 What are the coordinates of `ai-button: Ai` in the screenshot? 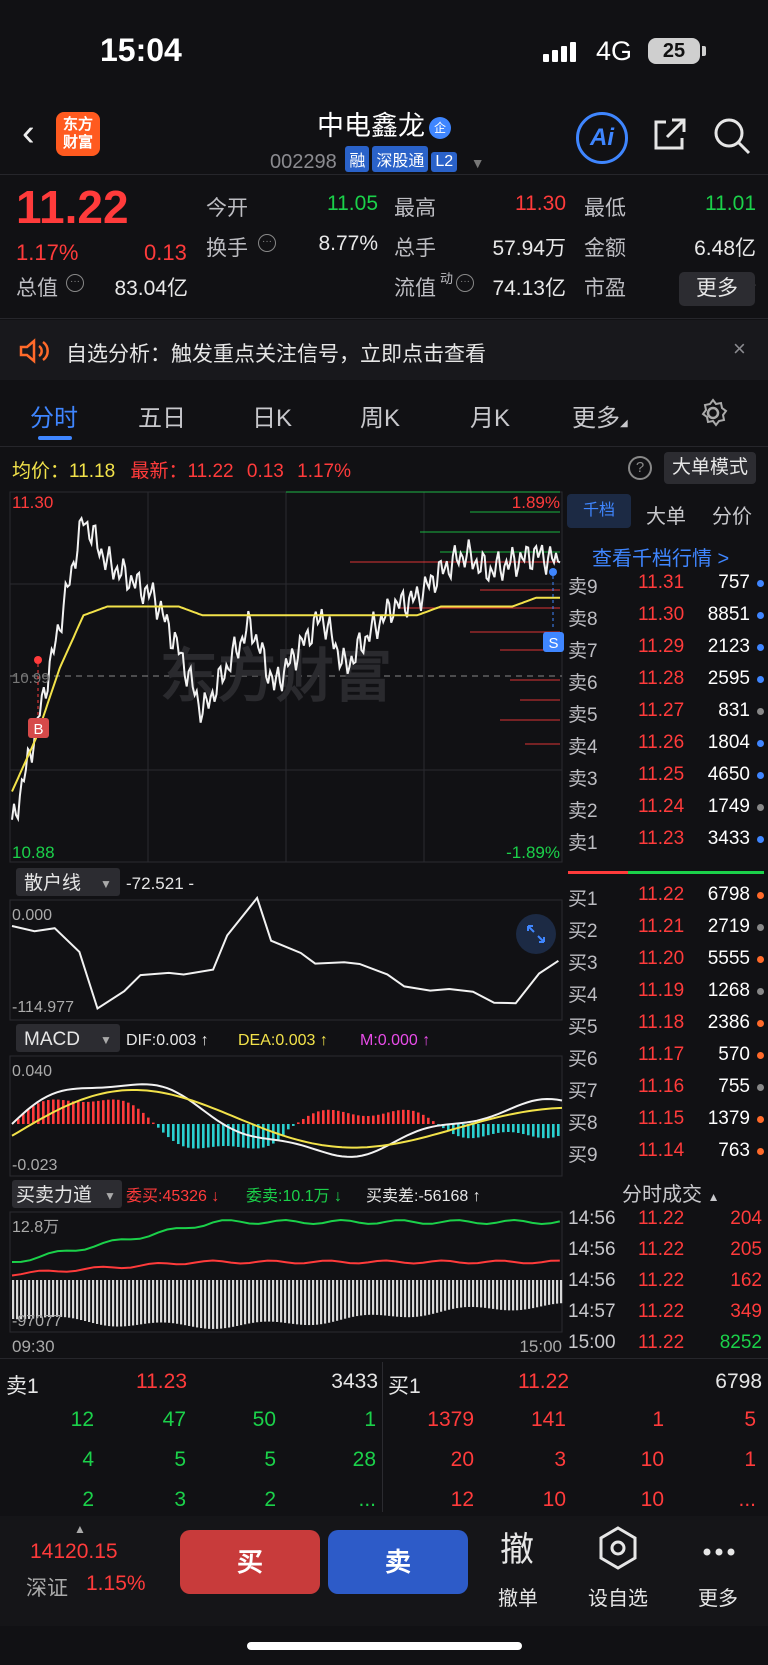 It's located at (602, 138).